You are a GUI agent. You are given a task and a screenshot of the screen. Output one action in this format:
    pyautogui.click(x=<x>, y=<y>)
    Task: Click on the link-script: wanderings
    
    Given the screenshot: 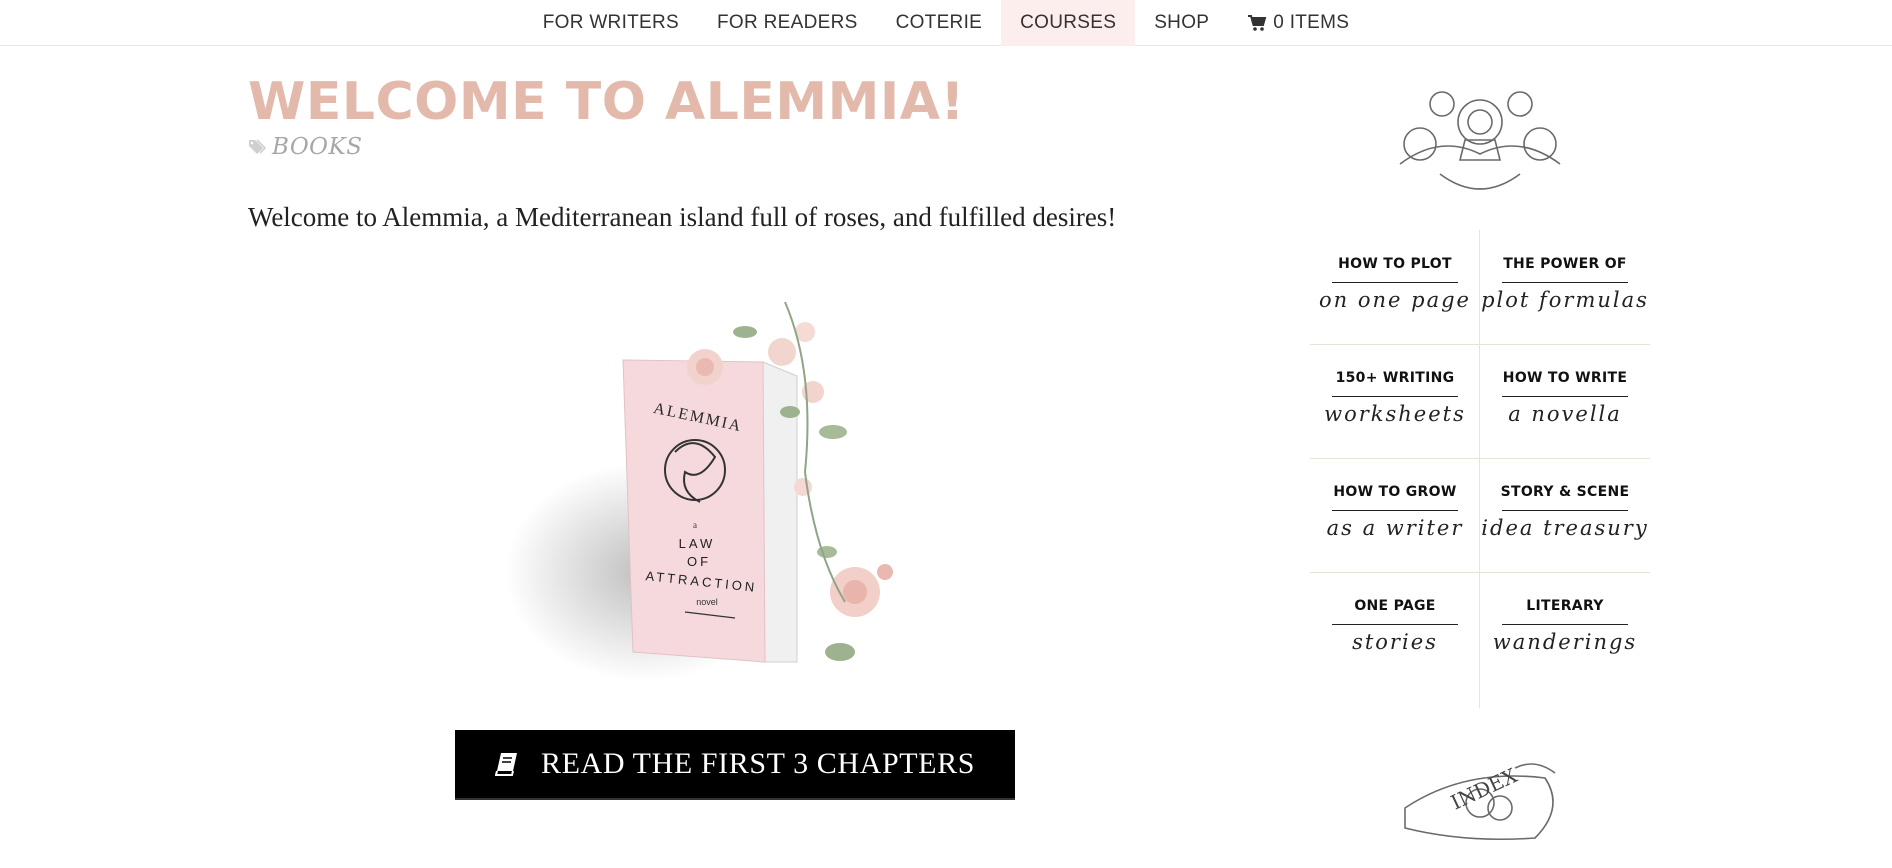 What is the action you would take?
    pyautogui.click(x=1565, y=642)
    